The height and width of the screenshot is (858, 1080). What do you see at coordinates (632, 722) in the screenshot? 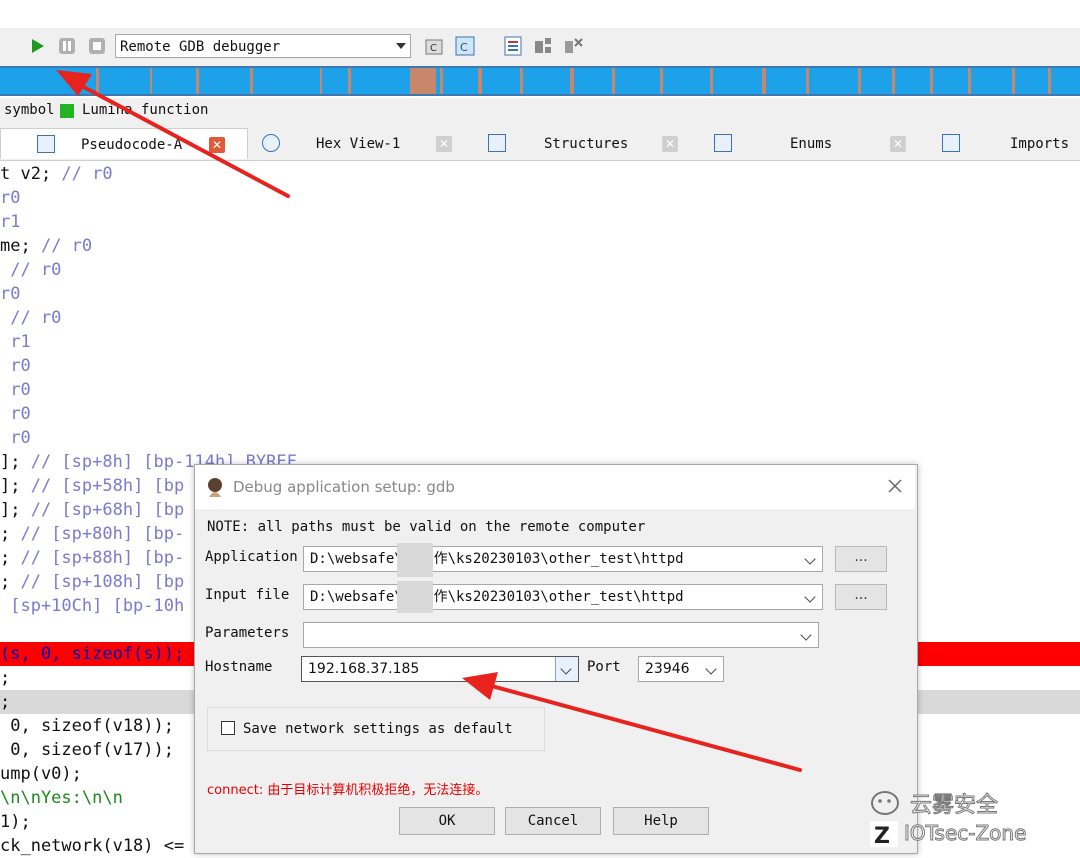
I see `arrow-to-hostname-field` at bounding box center [632, 722].